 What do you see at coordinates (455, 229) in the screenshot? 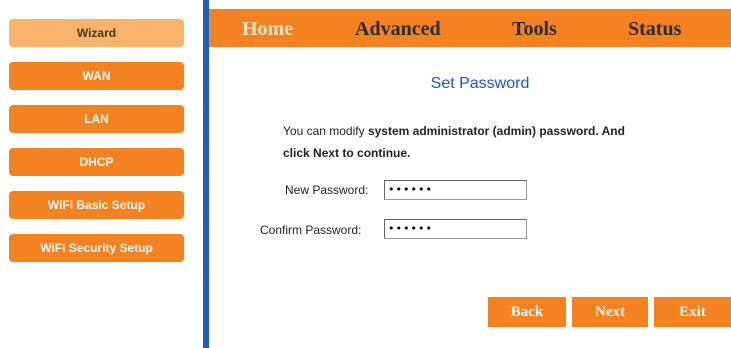
I see `confirm-password-input: ••••••` at bounding box center [455, 229].